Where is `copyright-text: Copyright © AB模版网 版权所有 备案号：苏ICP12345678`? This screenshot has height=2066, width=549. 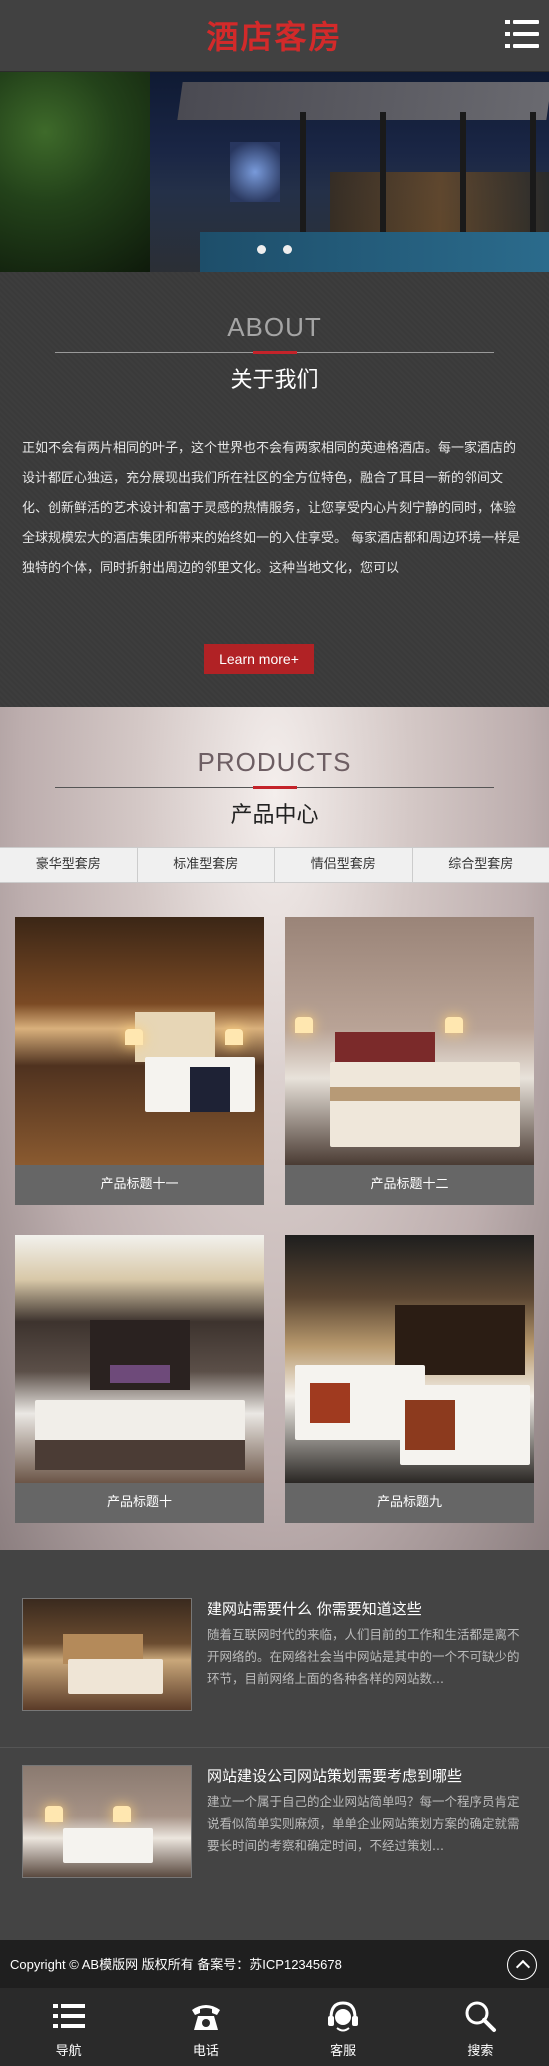 copyright-text: Copyright © AB模版网 版权所有 备案号：苏ICP12345678 is located at coordinates (176, 1964).